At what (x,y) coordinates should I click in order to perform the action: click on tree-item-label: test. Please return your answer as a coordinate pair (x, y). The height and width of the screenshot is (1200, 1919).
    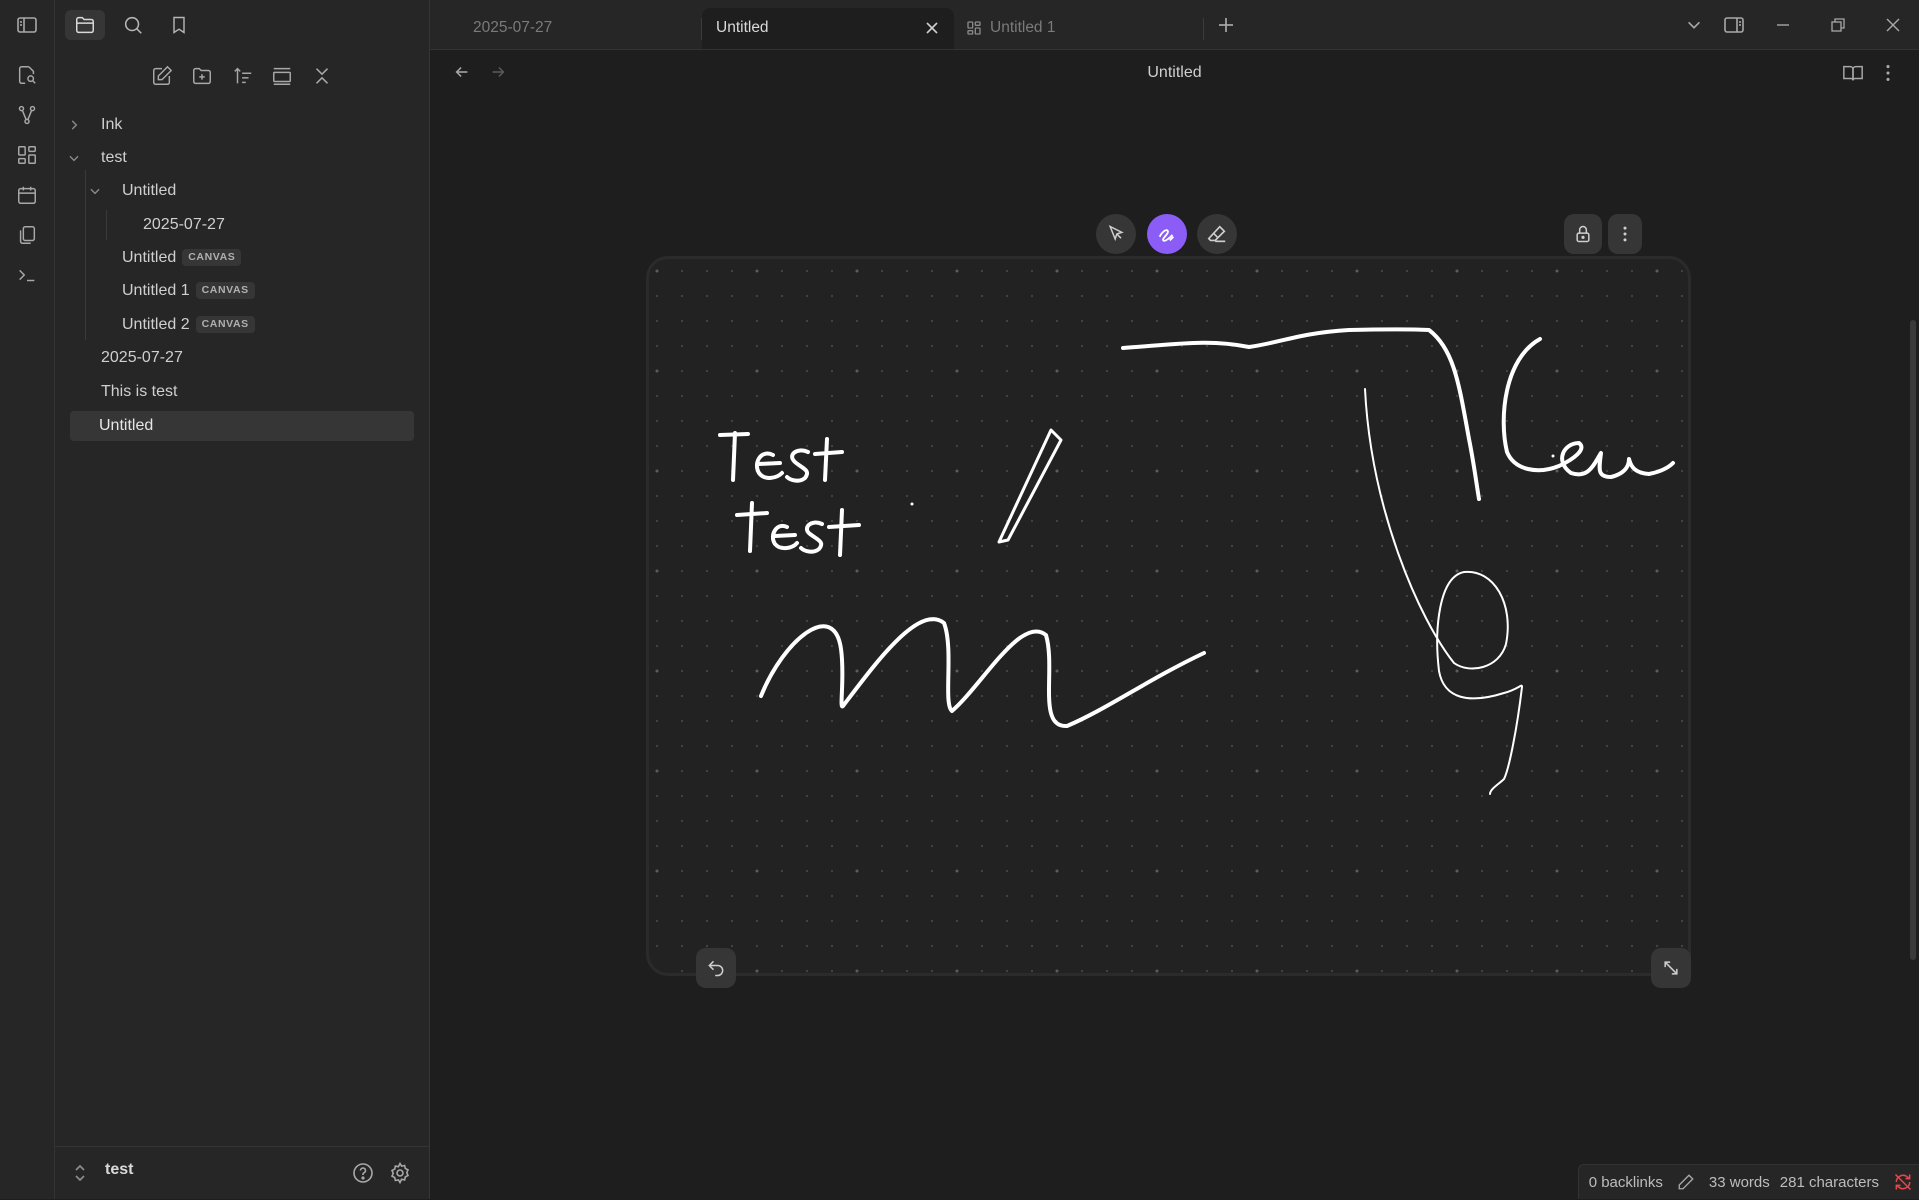
    Looking at the image, I should click on (114, 157).